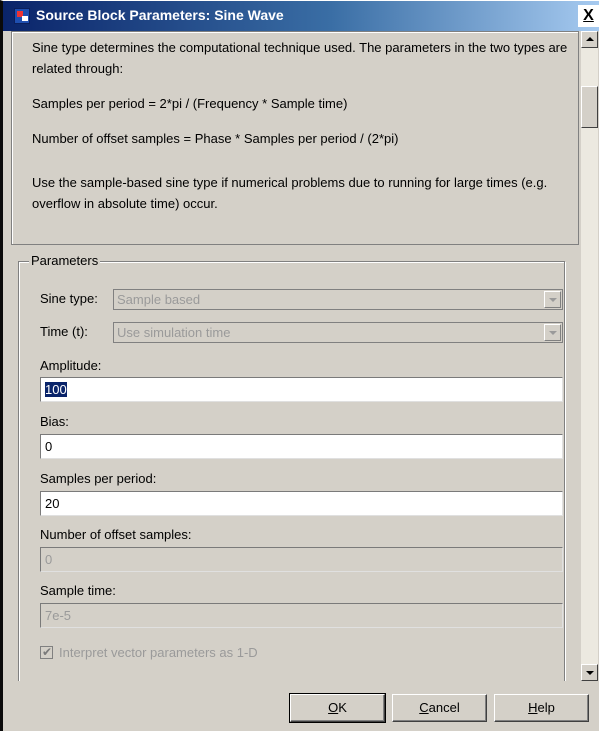 This screenshot has width=599, height=731. What do you see at coordinates (160, 15) in the screenshot?
I see `window-title: Source Block Parameters: Sine Wave` at bounding box center [160, 15].